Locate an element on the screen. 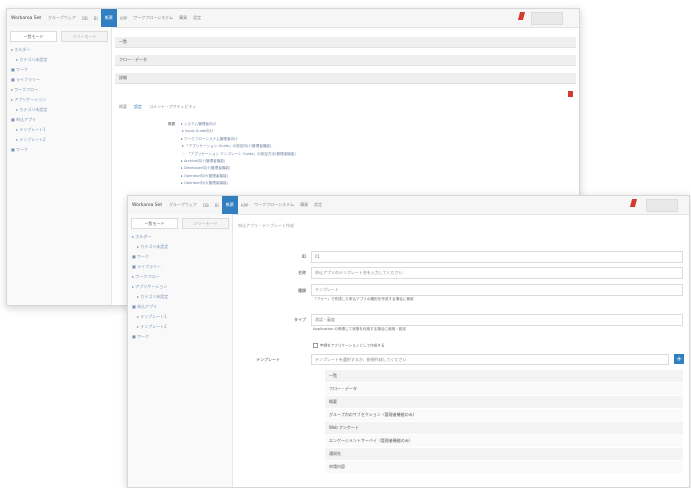 This screenshot has width=691, height=488. field-label-template: テンプレート is located at coordinates (268, 359).